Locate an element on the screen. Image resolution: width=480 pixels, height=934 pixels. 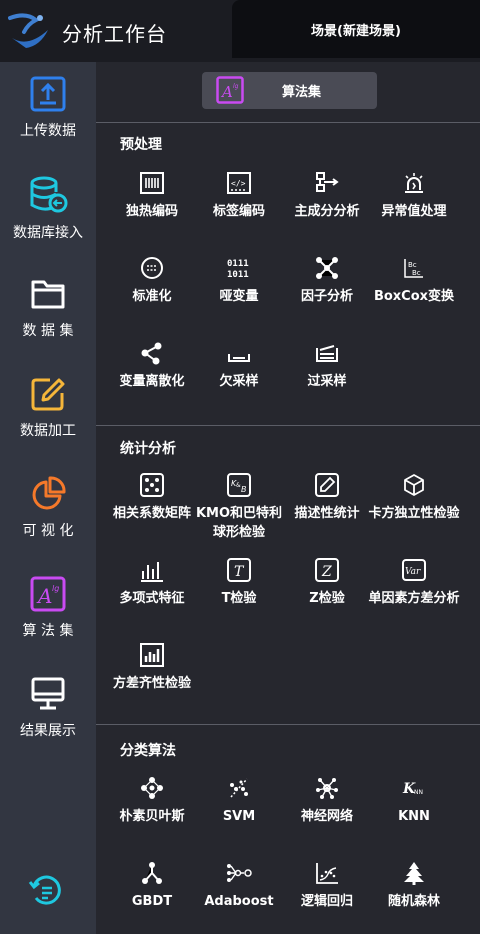
tool-oversampling: 过采样 is located at coordinates (327, 365).